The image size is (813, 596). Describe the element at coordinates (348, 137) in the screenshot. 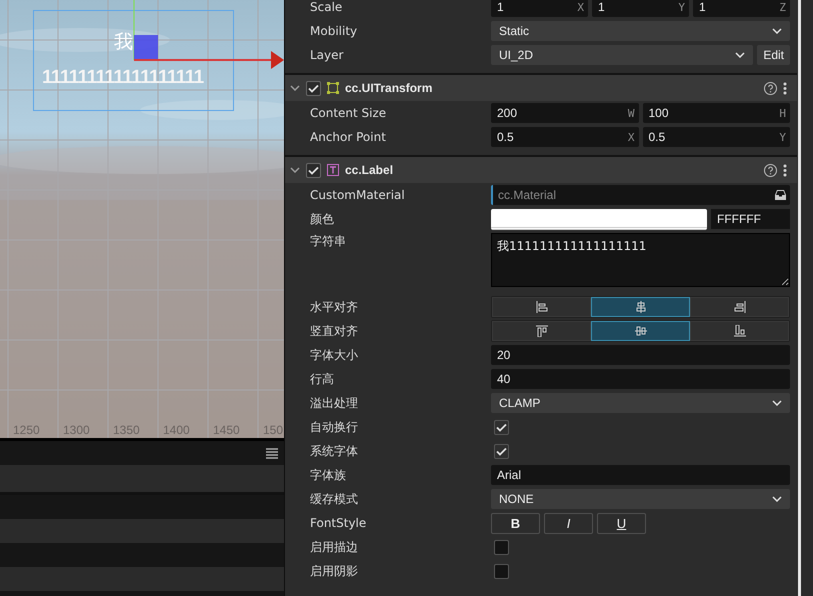

I see `property-label: Anchor Point` at that location.